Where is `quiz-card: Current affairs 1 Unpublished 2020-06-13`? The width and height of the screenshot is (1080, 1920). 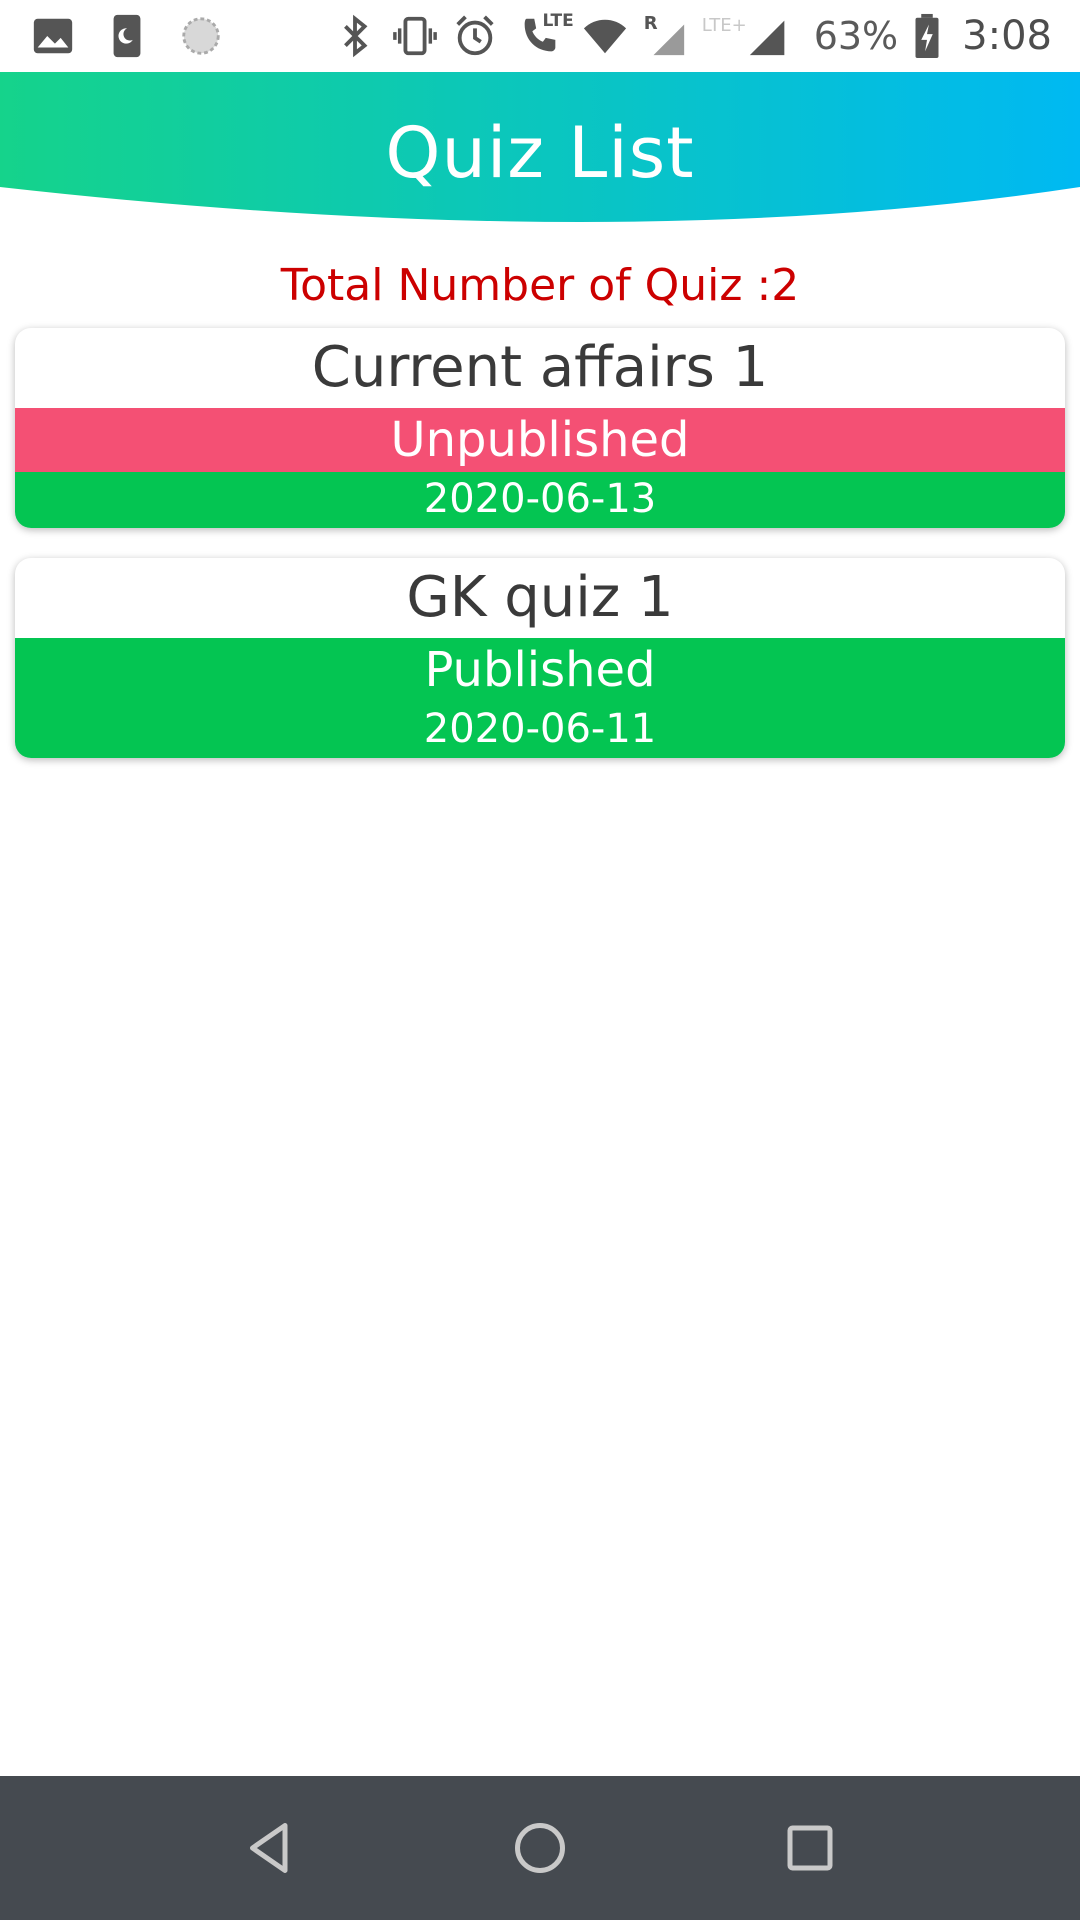
quiz-card: Current affairs 1 Unpublished 2020-06-13 is located at coordinates (540, 428).